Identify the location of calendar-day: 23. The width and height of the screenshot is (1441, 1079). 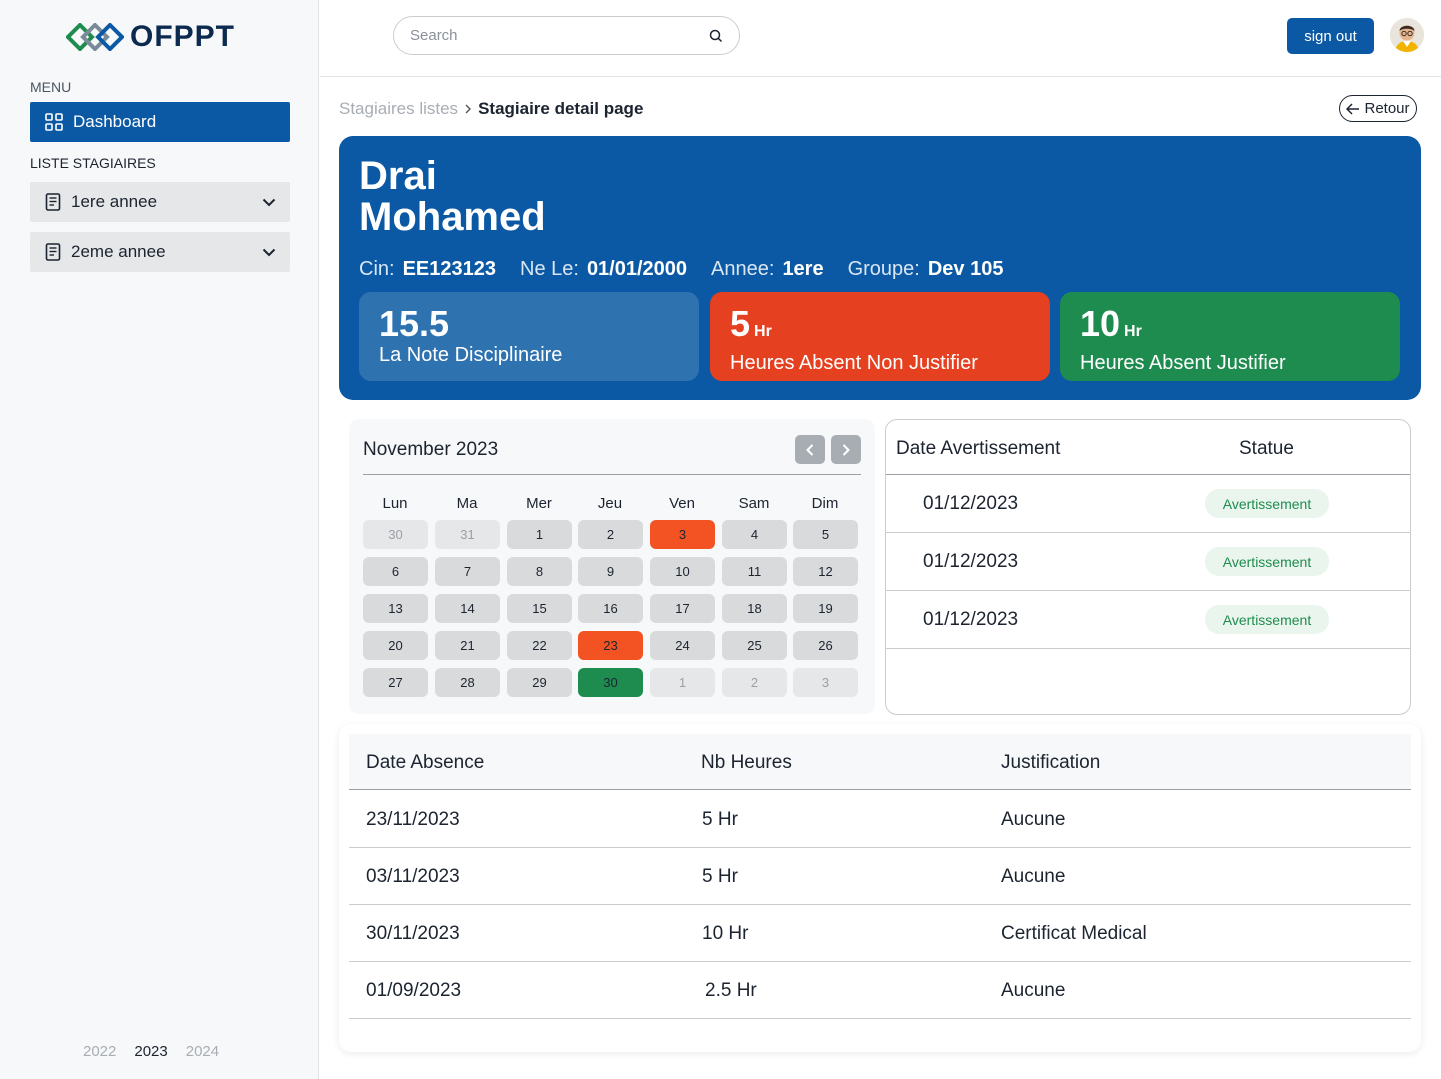
(610, 645).